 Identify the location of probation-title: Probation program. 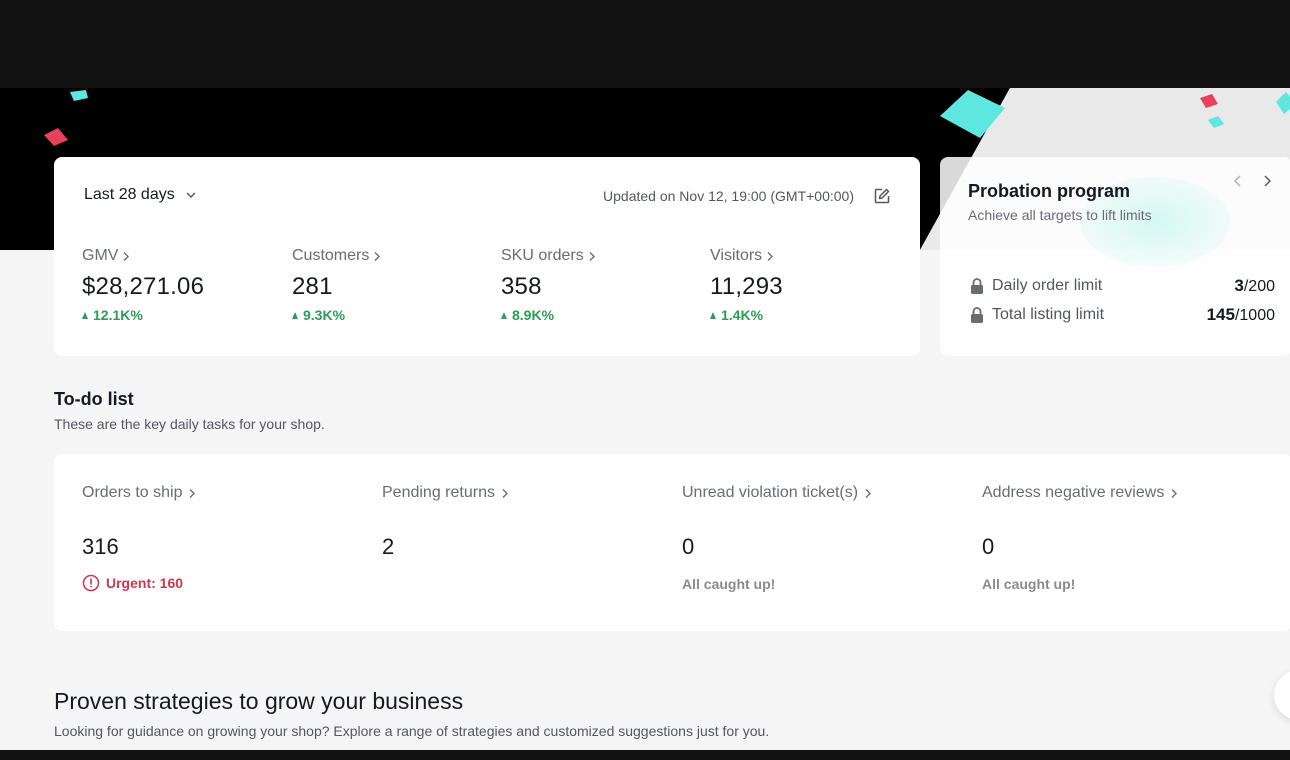
(1049, 191).